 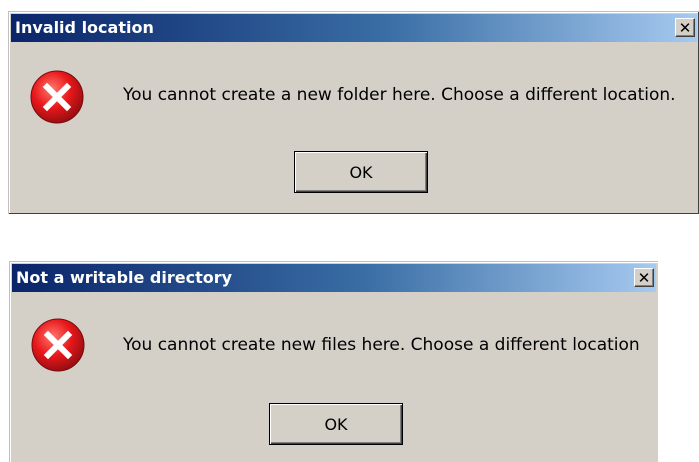 I want to click on dialog-title: Not a writable directory, so click(x=124, y=277).